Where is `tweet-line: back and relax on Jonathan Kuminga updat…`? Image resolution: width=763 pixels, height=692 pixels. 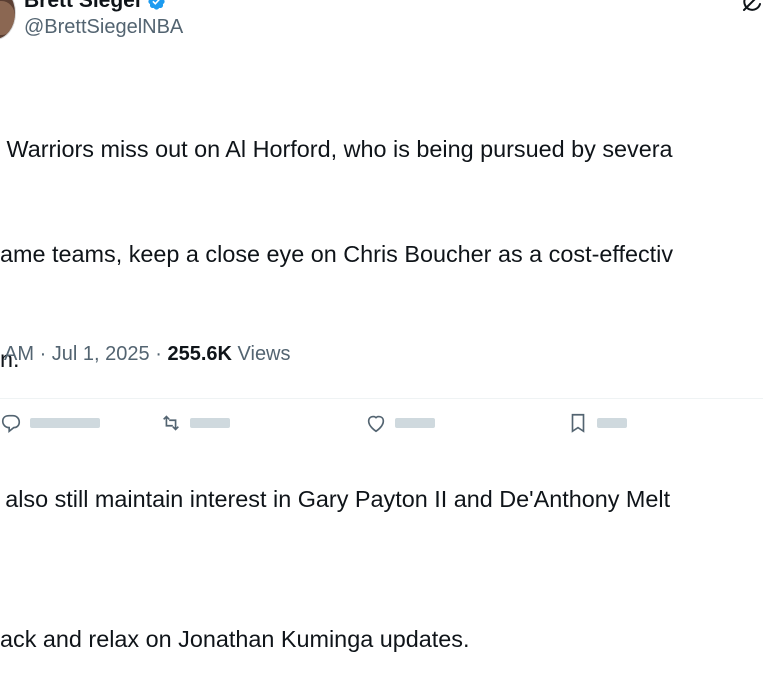
tweet-line: back and relax on Jonathan Kuminga updat… is located at coordinates (235, 639).